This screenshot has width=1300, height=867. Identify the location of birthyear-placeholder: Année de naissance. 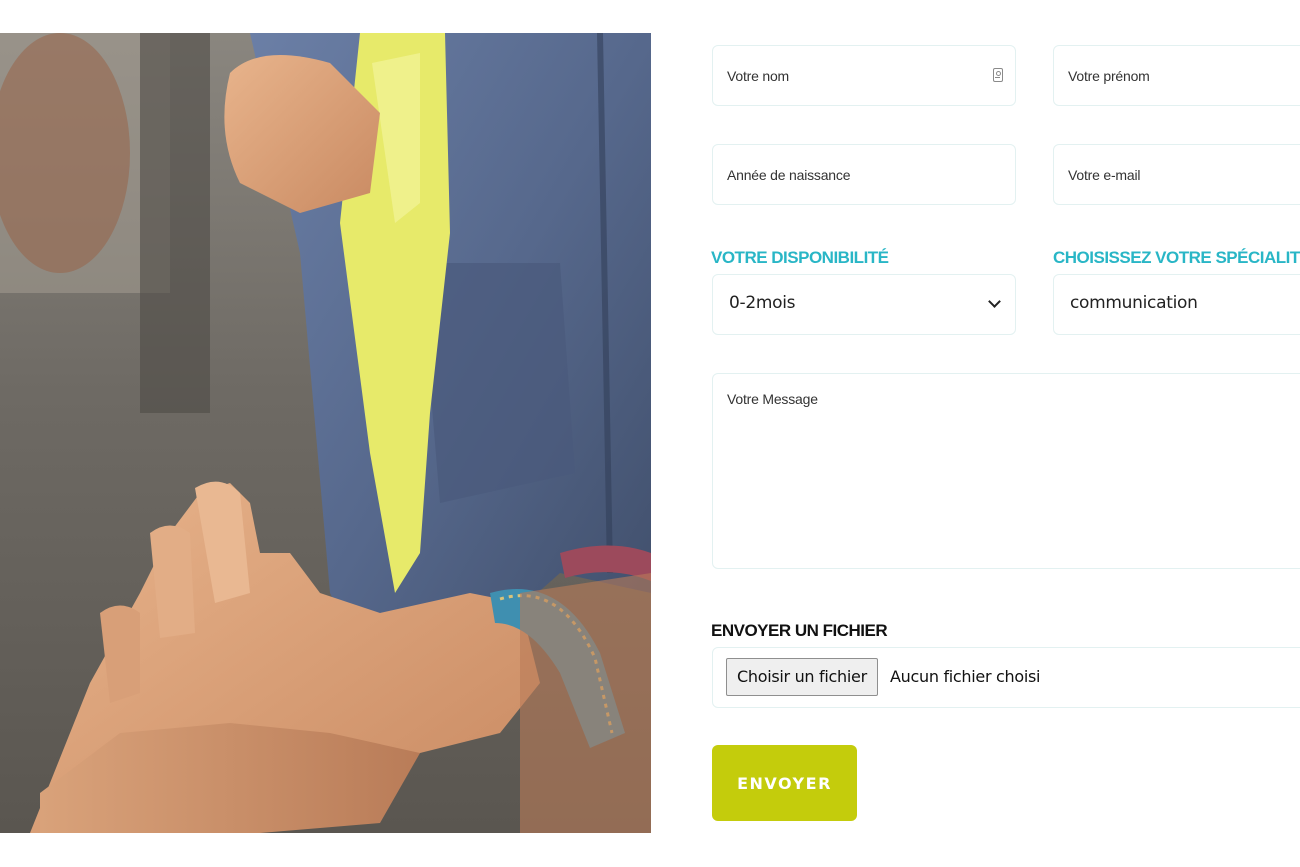
(789, 175).